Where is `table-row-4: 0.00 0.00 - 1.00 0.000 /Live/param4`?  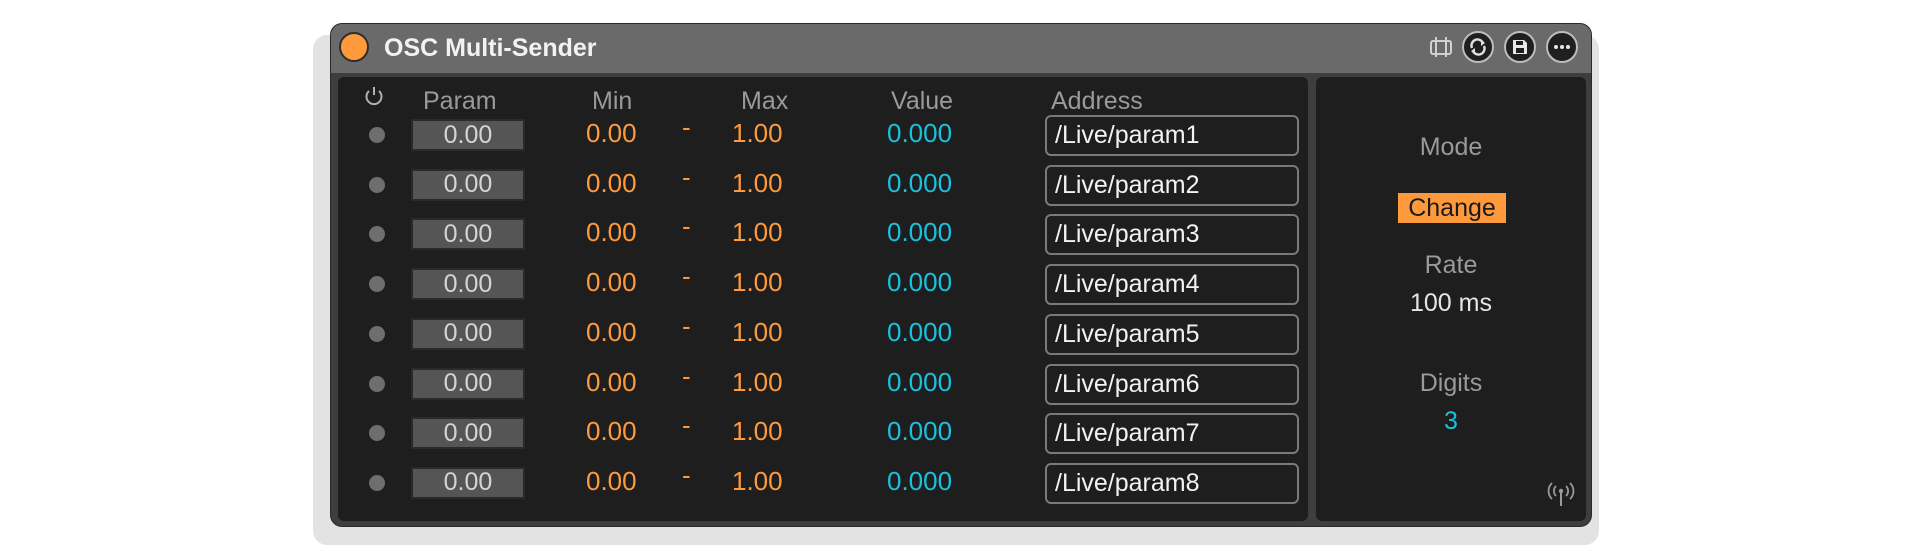
table-row-4: 0.00 0.00 - 1.00 0.000 /Live/param4 is located at coordinates (823, 283).